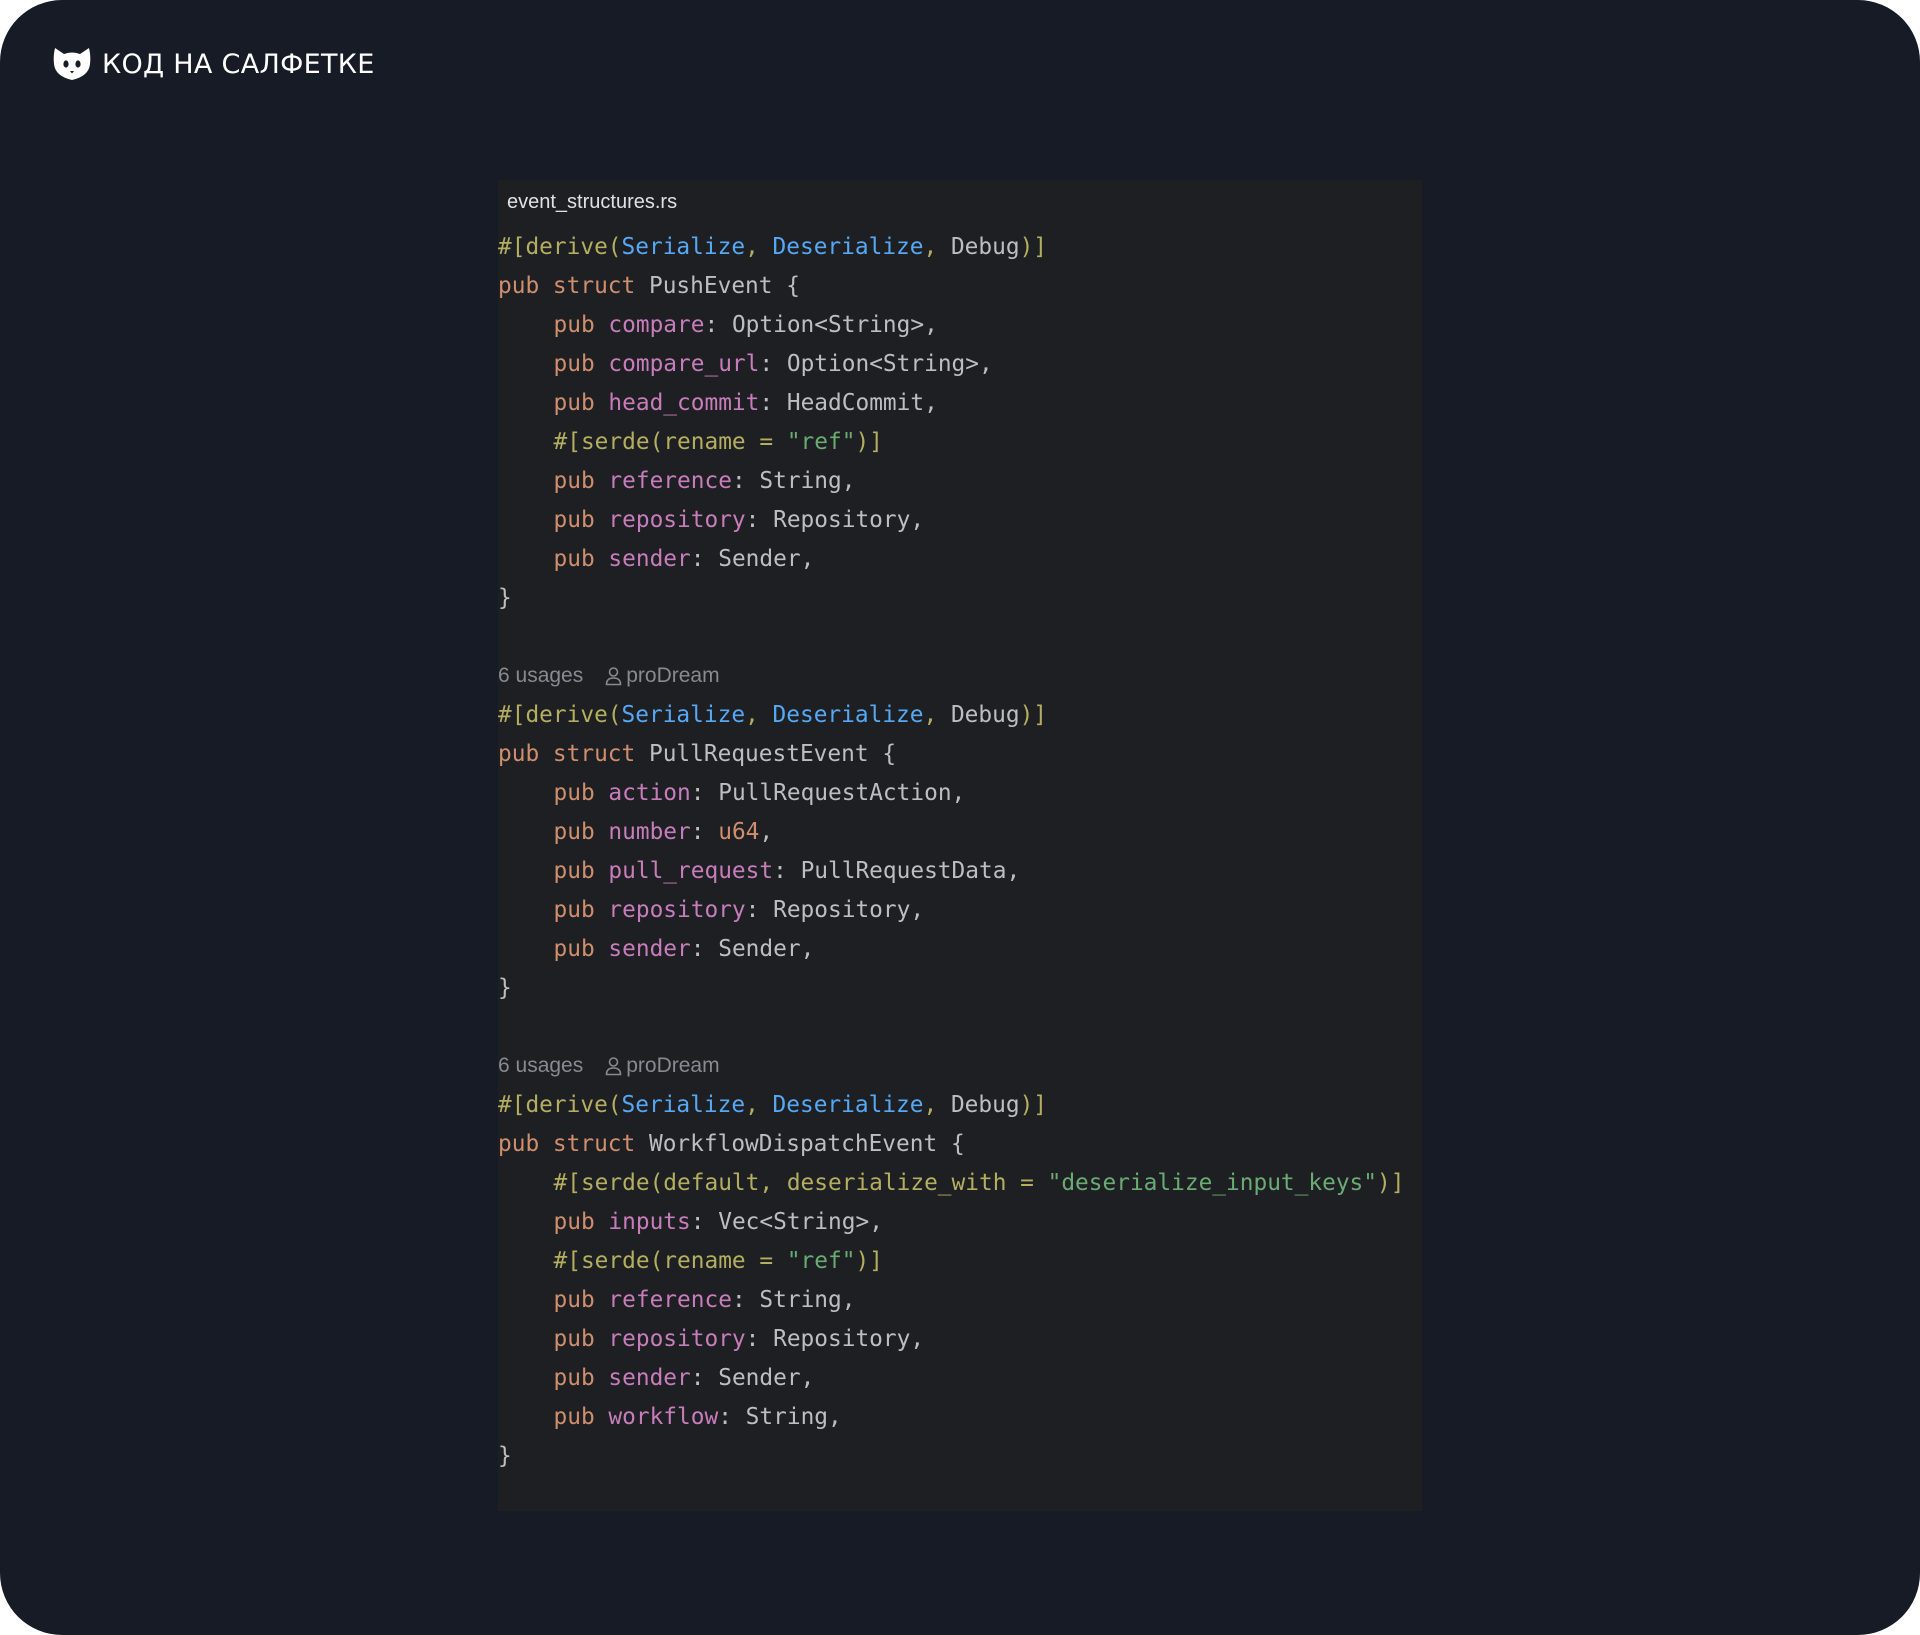  I want to click on code-line-field: pub action: PullRequestAction,, so click(759, 792).